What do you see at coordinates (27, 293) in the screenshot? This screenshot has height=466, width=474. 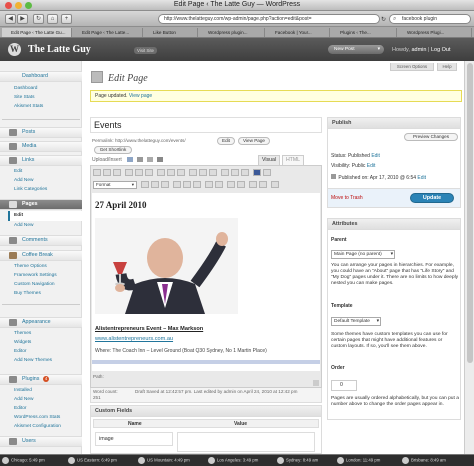 I see `menu-sub-buy-themes: Buy Themes` at bounding box center [27, 293].